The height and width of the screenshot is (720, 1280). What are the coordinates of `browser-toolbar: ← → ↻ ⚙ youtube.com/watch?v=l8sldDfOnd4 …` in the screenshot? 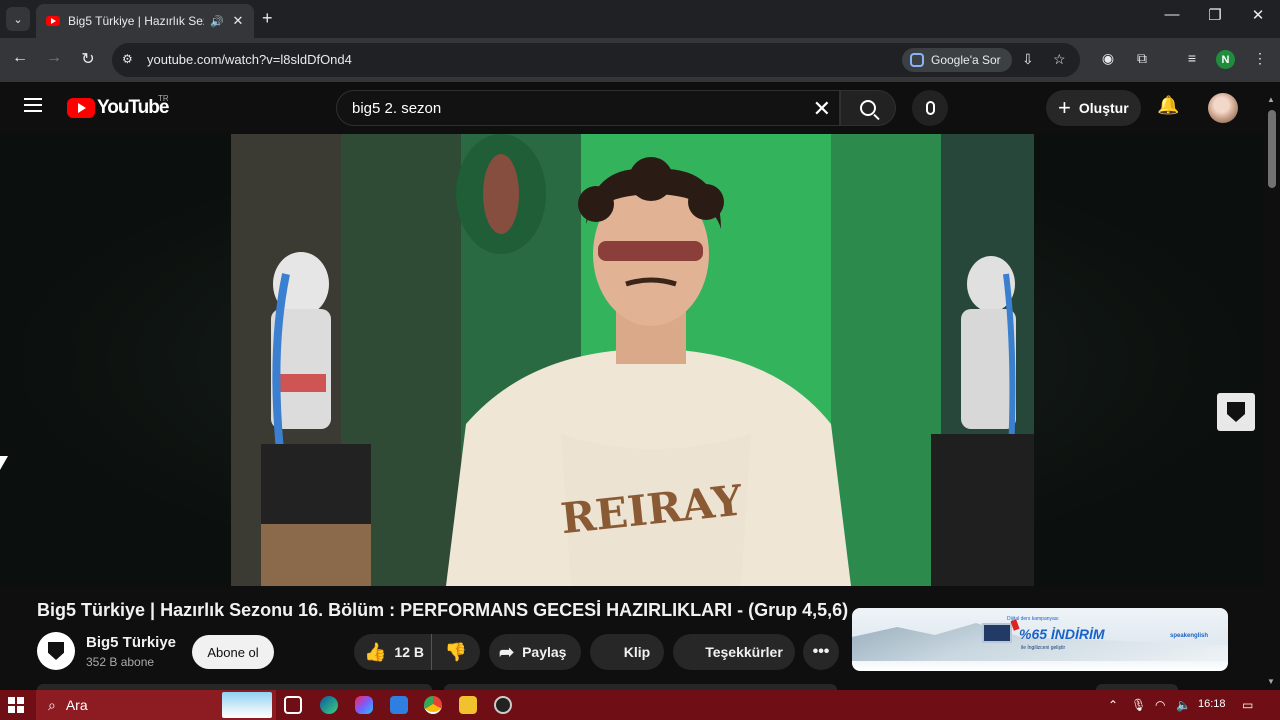 It's located at (640, 60).